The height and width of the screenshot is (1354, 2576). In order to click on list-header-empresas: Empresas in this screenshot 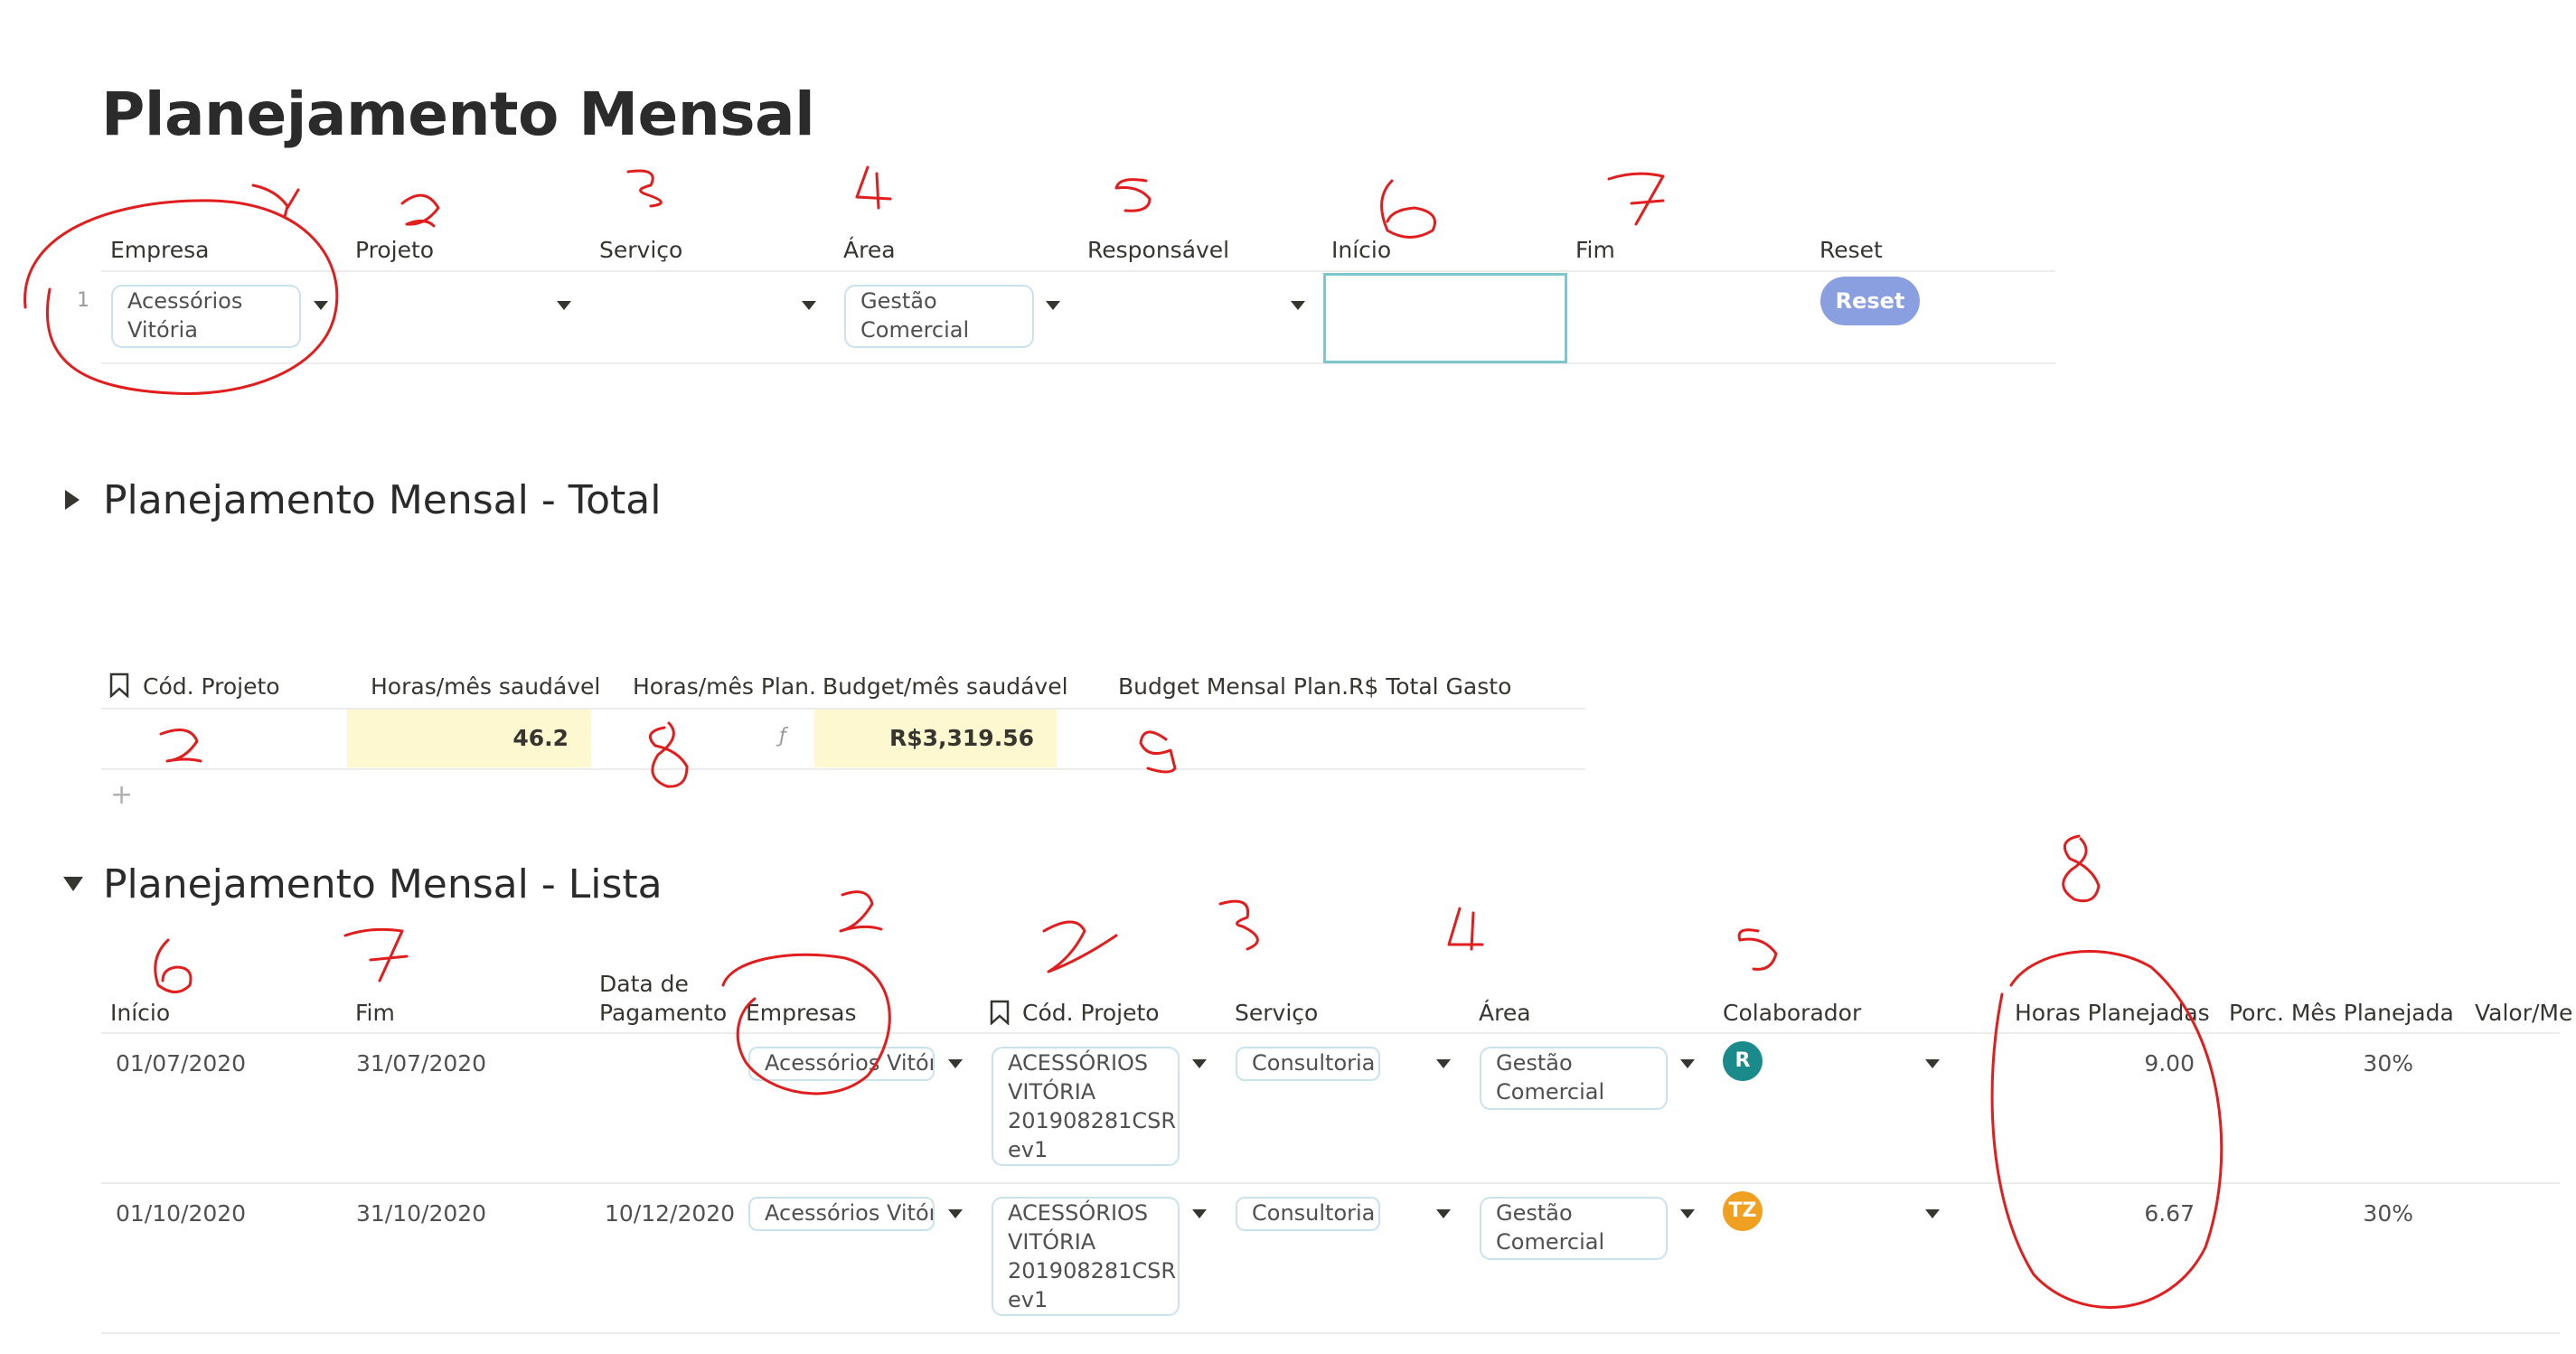, I will do `click(801, 1013)`.